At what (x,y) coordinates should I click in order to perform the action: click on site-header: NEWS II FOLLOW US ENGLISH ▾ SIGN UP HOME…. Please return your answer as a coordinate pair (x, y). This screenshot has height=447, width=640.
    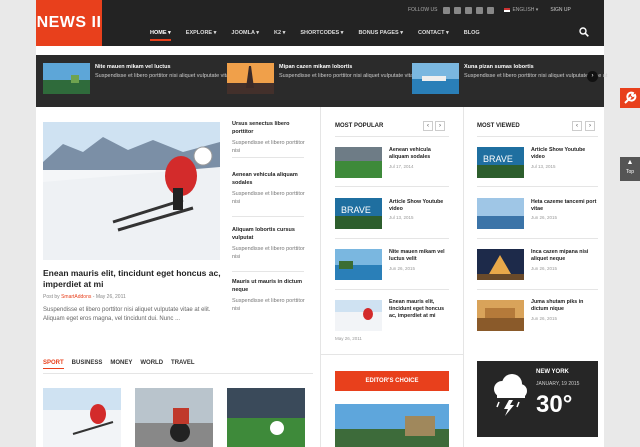
    Looking at the image, I should click on (320, 23).